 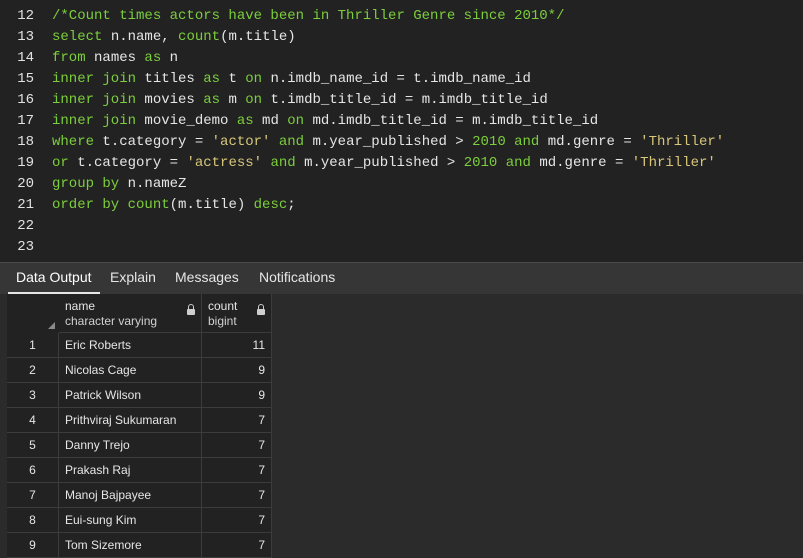 What do you see at coordinates (86, 205) in the screenshot?
I see `code-token: order by` at bounding box center [86, 205].